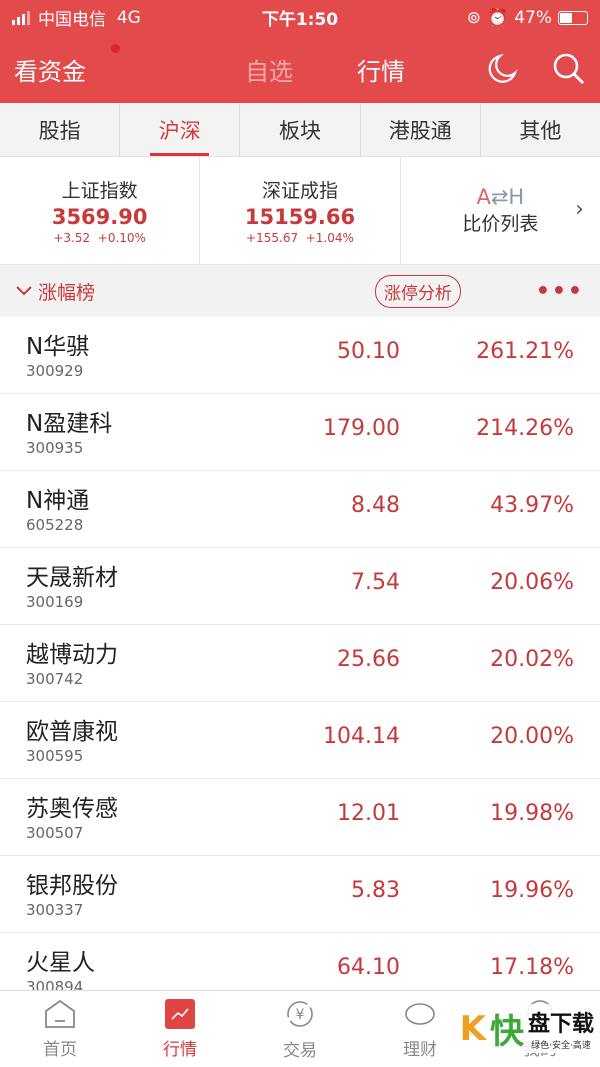 Image resolution: width=600 pixels, height=1067 pixels. Describe the element at coordinates (24, 291) in the screenshot. I see `chevron-down-icon` at that location.